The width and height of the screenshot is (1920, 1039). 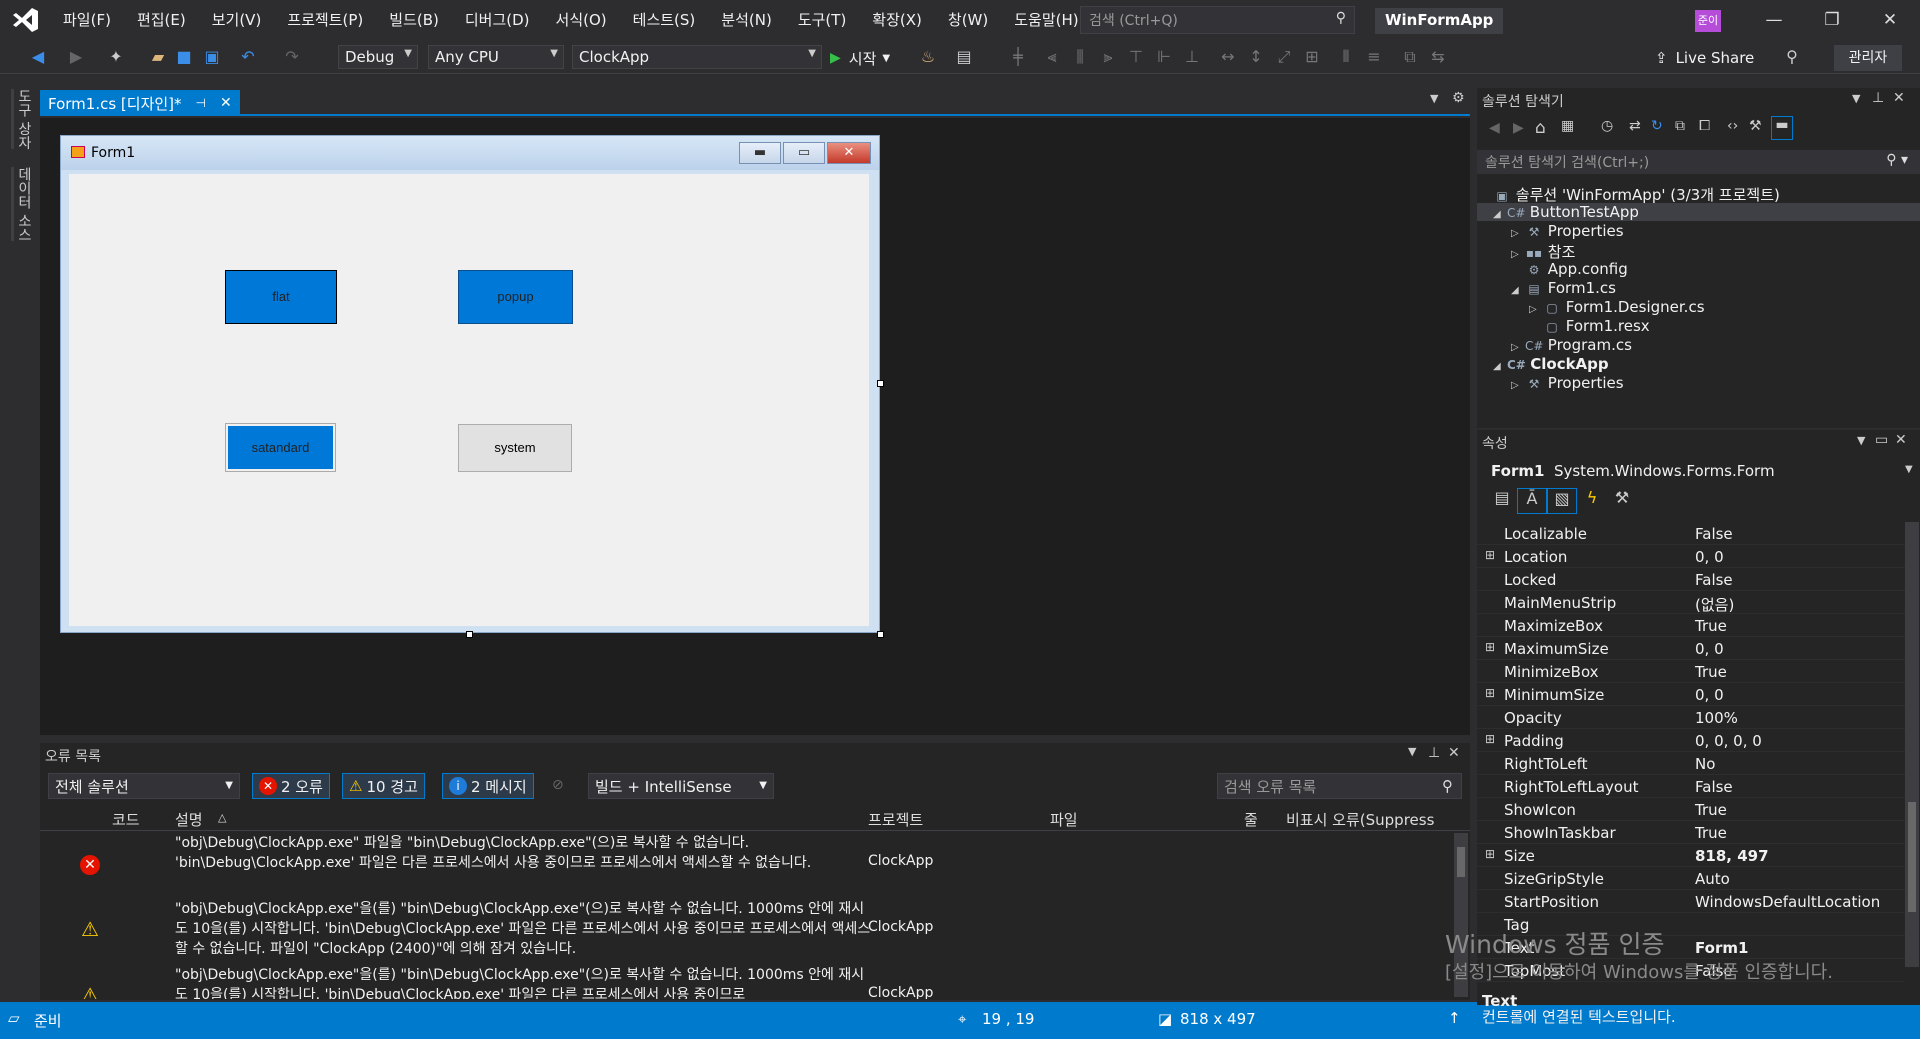 What do you see at coordinates (1596, 326) in the screenshot?
I see `tree-item-form1-resx: ▢ Form1.resx` at bounding box center [1596, 326].